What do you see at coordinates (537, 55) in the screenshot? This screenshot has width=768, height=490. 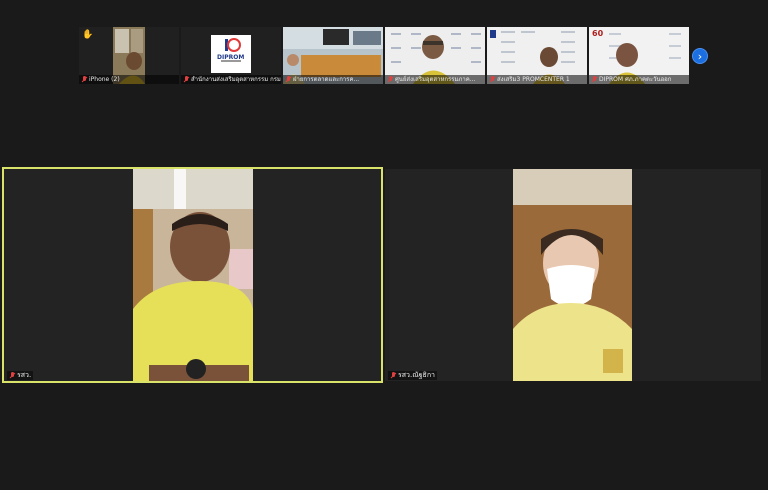 I see `participant-thumbnail: ส่งเสริม3 PROMCENTER 1` at bounding box center [537, 55].